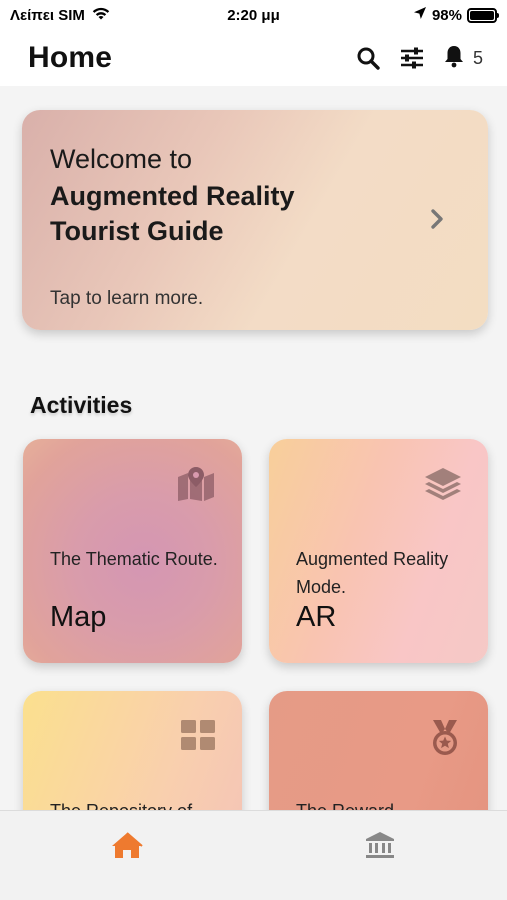 The image size is (507, 900). What do you see at coordinates (137, 231) in the screenshot?
I see `welcome-line3: Tourist Guide` at bounding box center [137, 231].